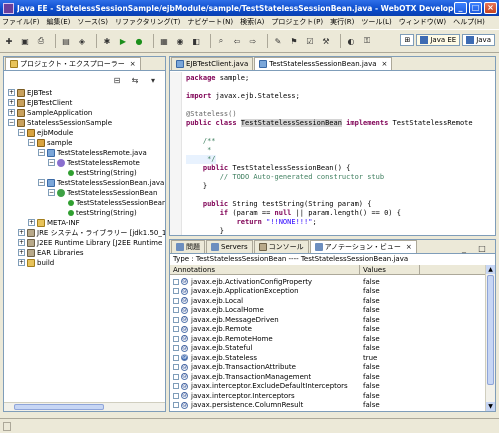  Describe the element at coordinates (196, 41) in the screenshot. I see `open-type-icon: ◧` at that location.